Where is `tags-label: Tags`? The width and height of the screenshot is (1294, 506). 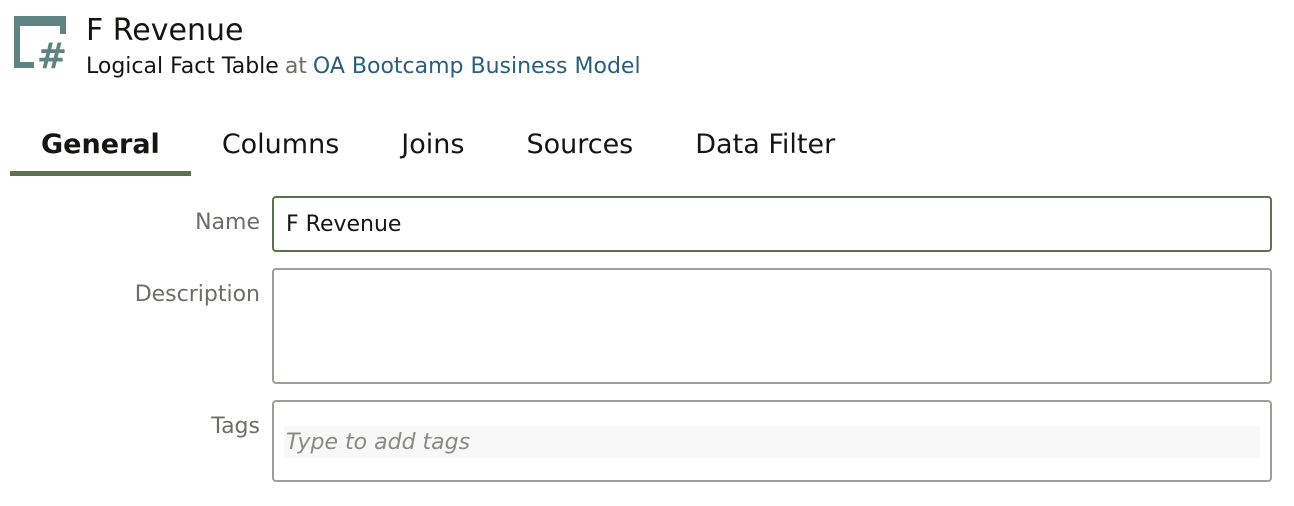 tags-label: Tags is located at coordinates (235, 426).